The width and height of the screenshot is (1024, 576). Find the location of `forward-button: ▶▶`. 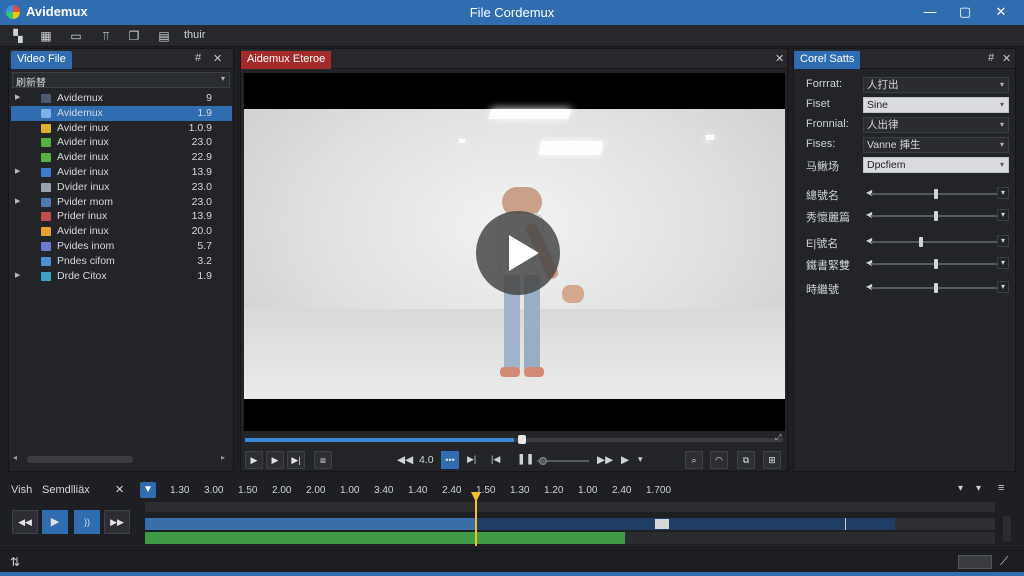

forward-button: ▶▶ is located at coordinates (117, 522).